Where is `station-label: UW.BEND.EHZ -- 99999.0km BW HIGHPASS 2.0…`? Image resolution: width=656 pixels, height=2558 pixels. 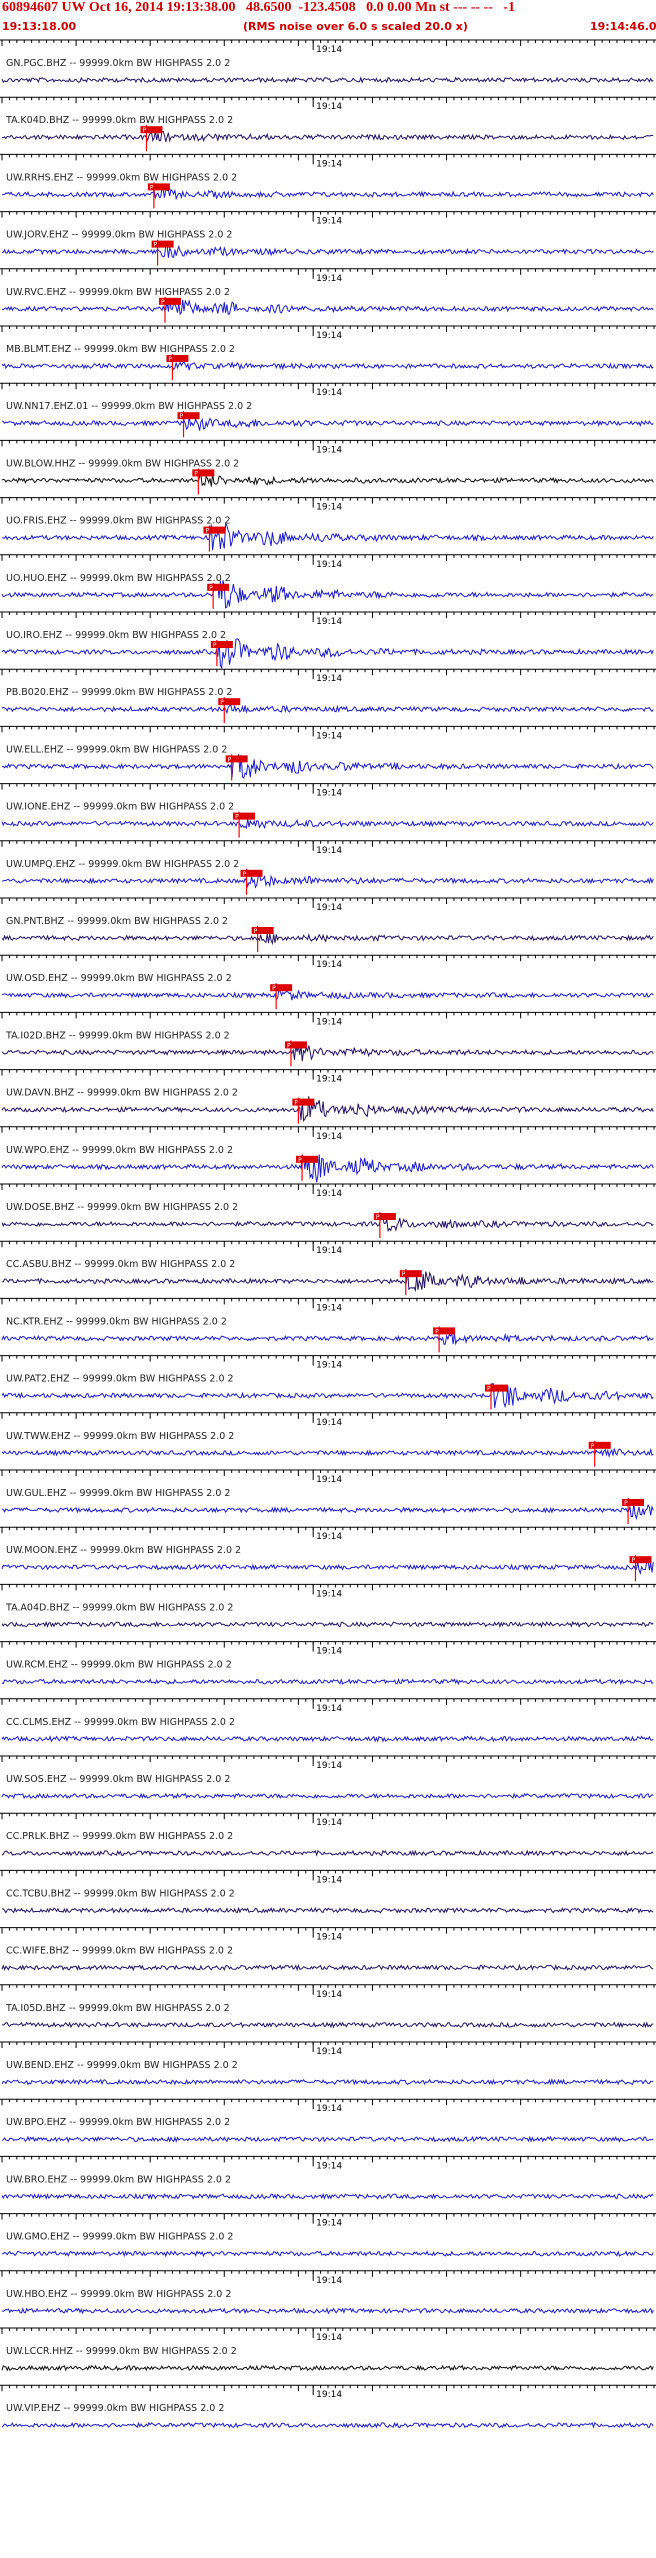
station-label: UW.BEND.EHZ -- 99999.0km BW HIGHPASS 2.0… is located at coordinates (122, 2065).